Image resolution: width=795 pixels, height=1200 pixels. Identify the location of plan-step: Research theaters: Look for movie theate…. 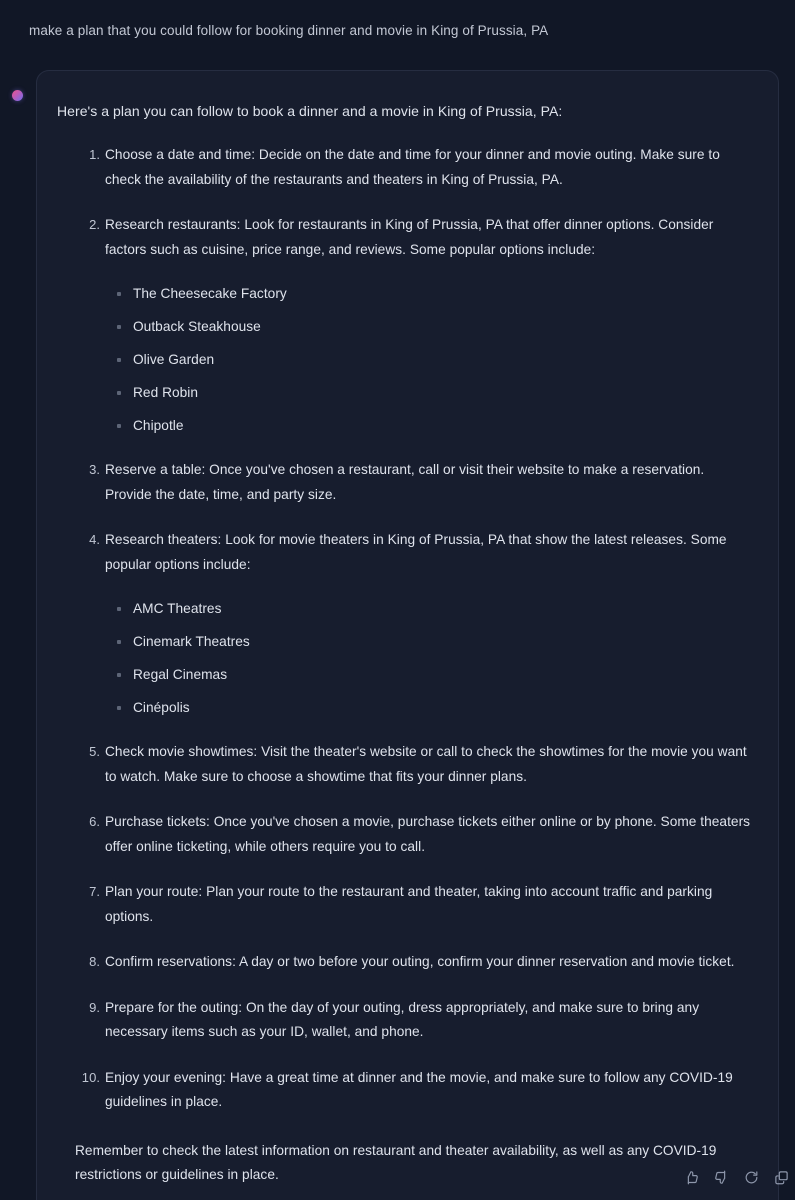
(413, 623).